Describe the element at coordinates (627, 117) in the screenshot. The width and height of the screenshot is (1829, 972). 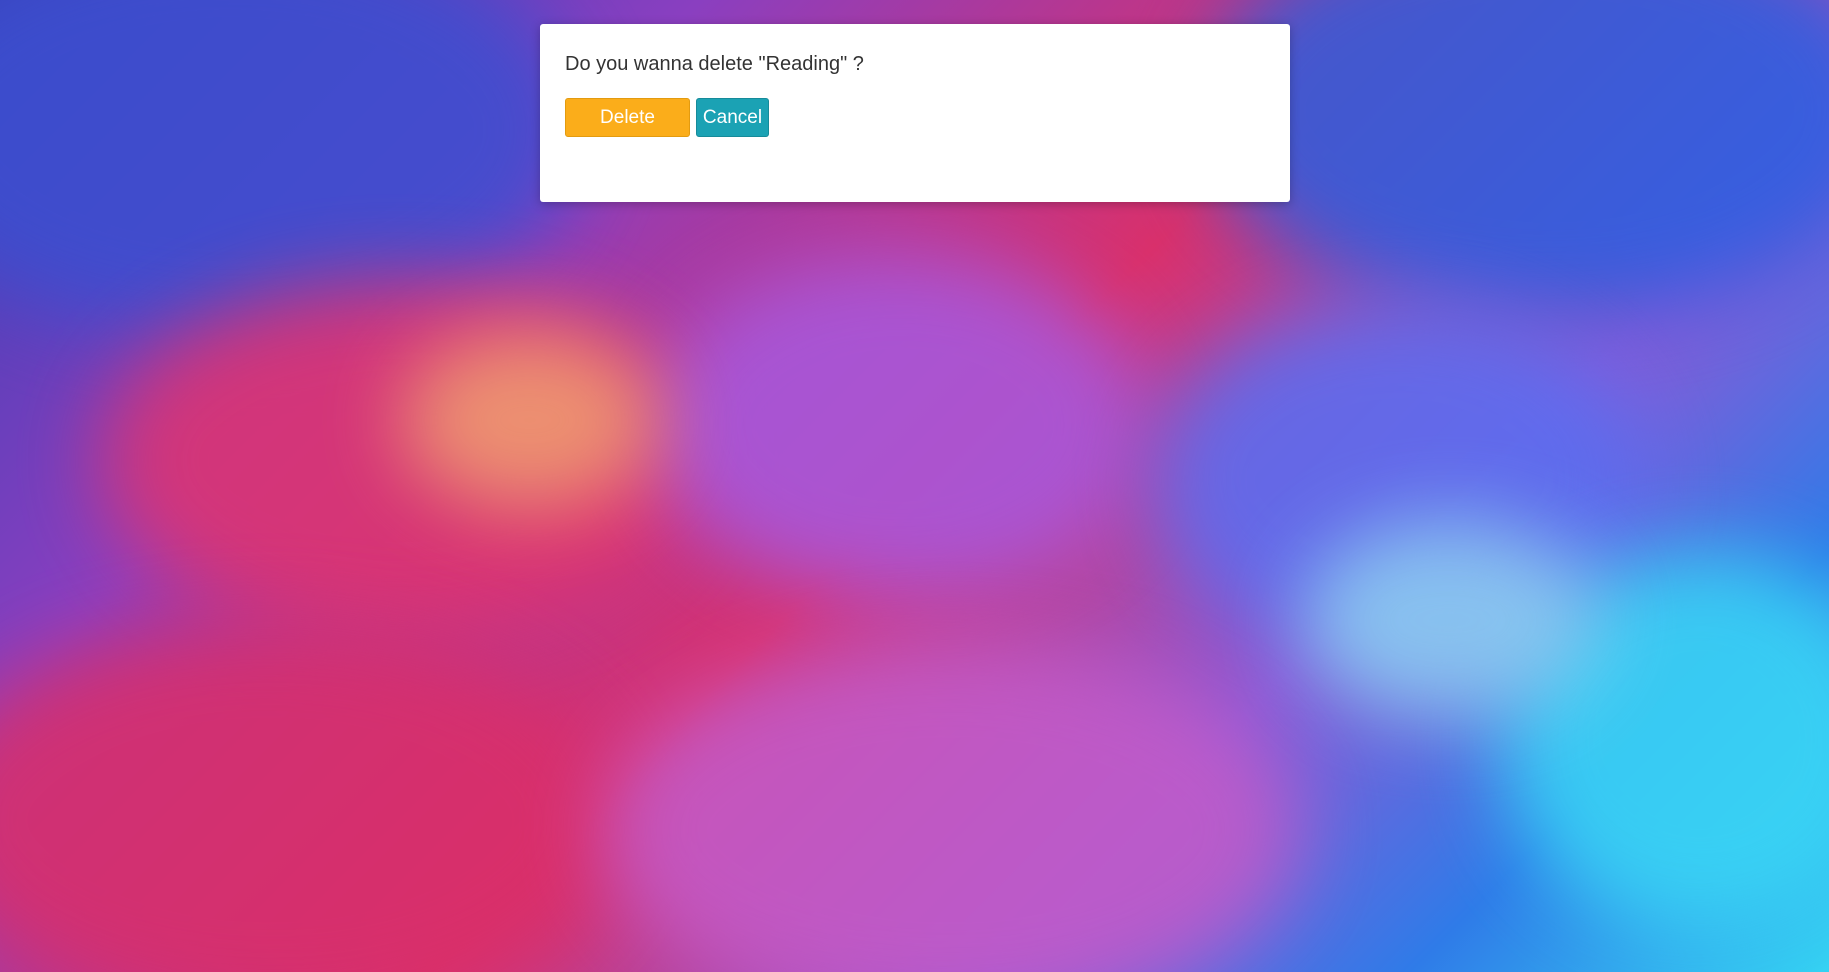
I see `delete-button: Delete` at that location.